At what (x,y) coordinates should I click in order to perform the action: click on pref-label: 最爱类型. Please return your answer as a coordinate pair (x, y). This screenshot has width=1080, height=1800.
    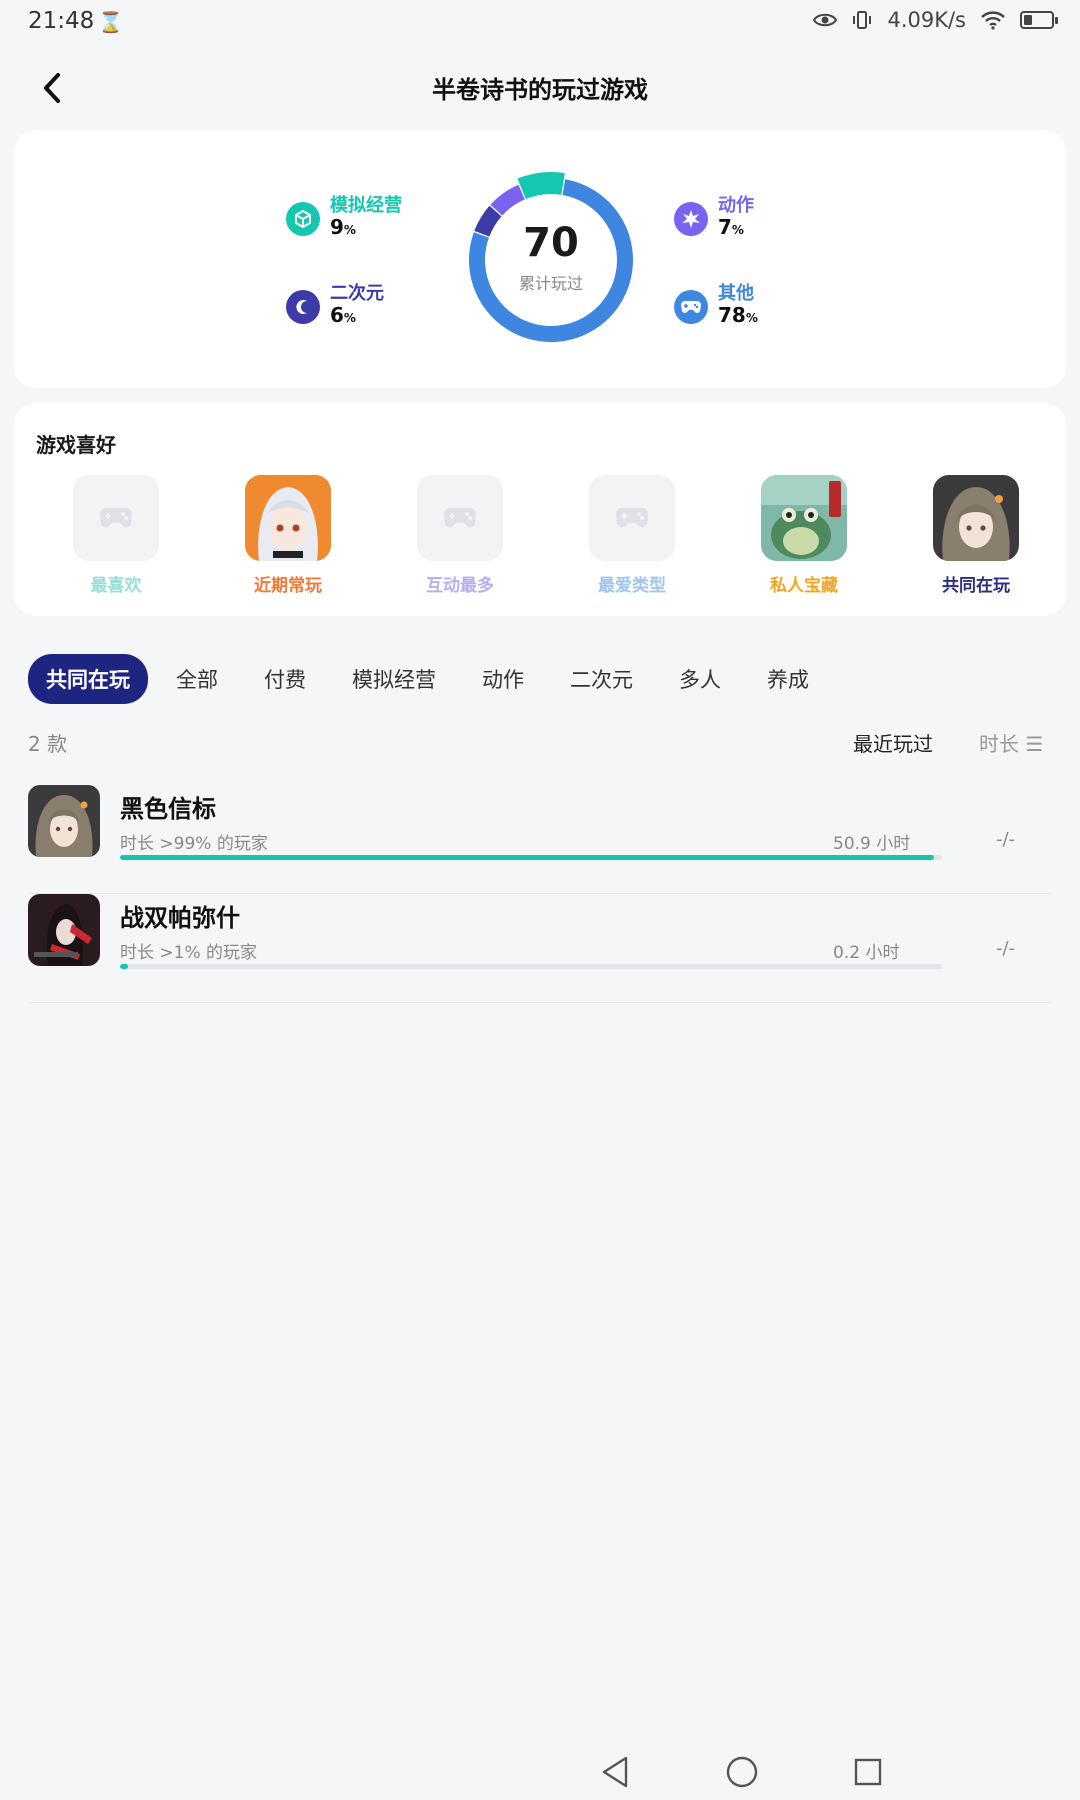
    Looking at the image, I should click on (632, 586).